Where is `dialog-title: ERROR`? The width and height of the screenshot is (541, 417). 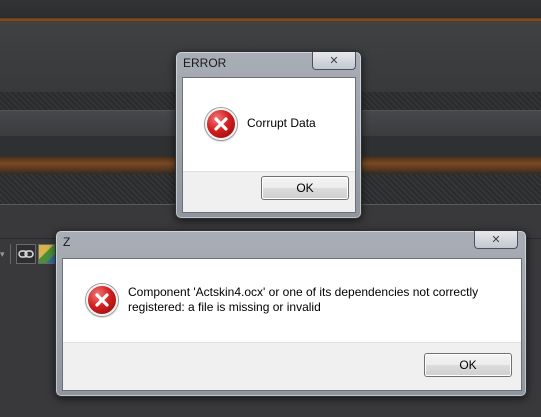 dialog-title: ERROR is located at coordinates (205, 63).